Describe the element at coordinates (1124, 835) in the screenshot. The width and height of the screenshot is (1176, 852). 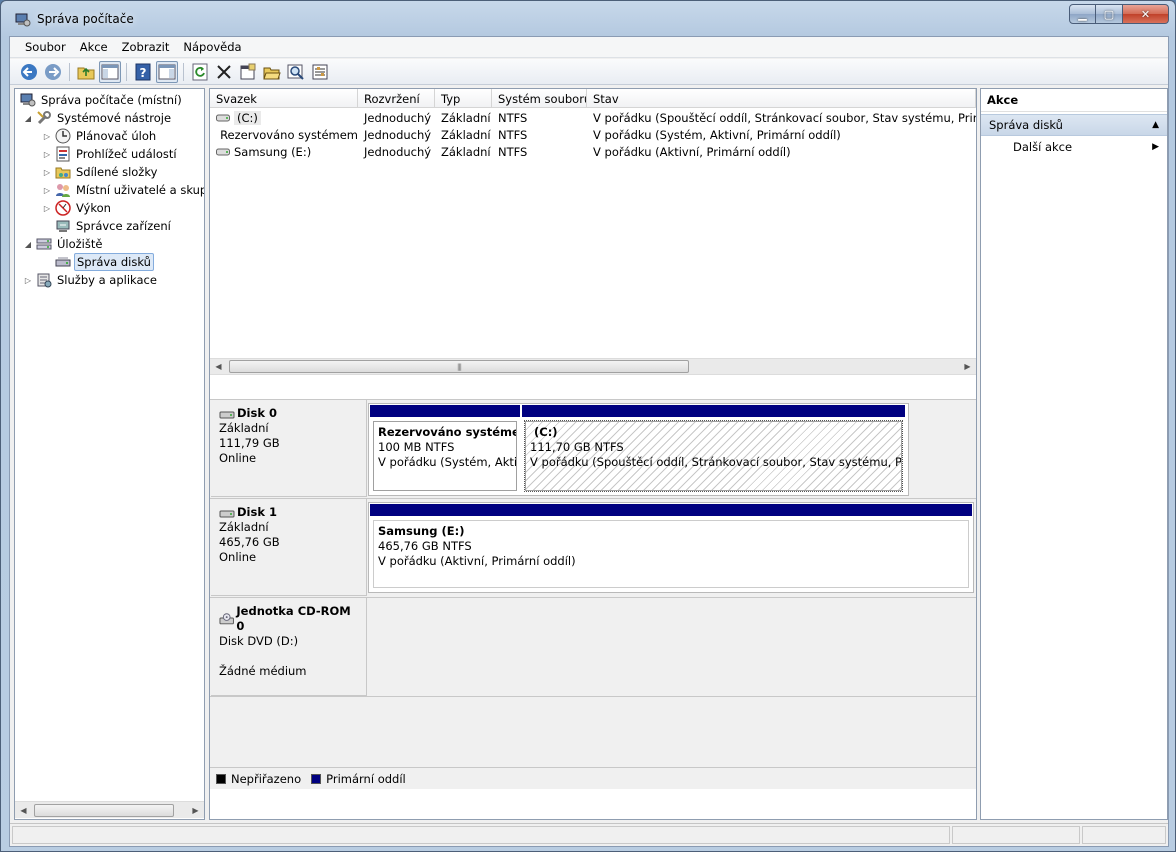
I see `status-panel-tertiary` at that location.